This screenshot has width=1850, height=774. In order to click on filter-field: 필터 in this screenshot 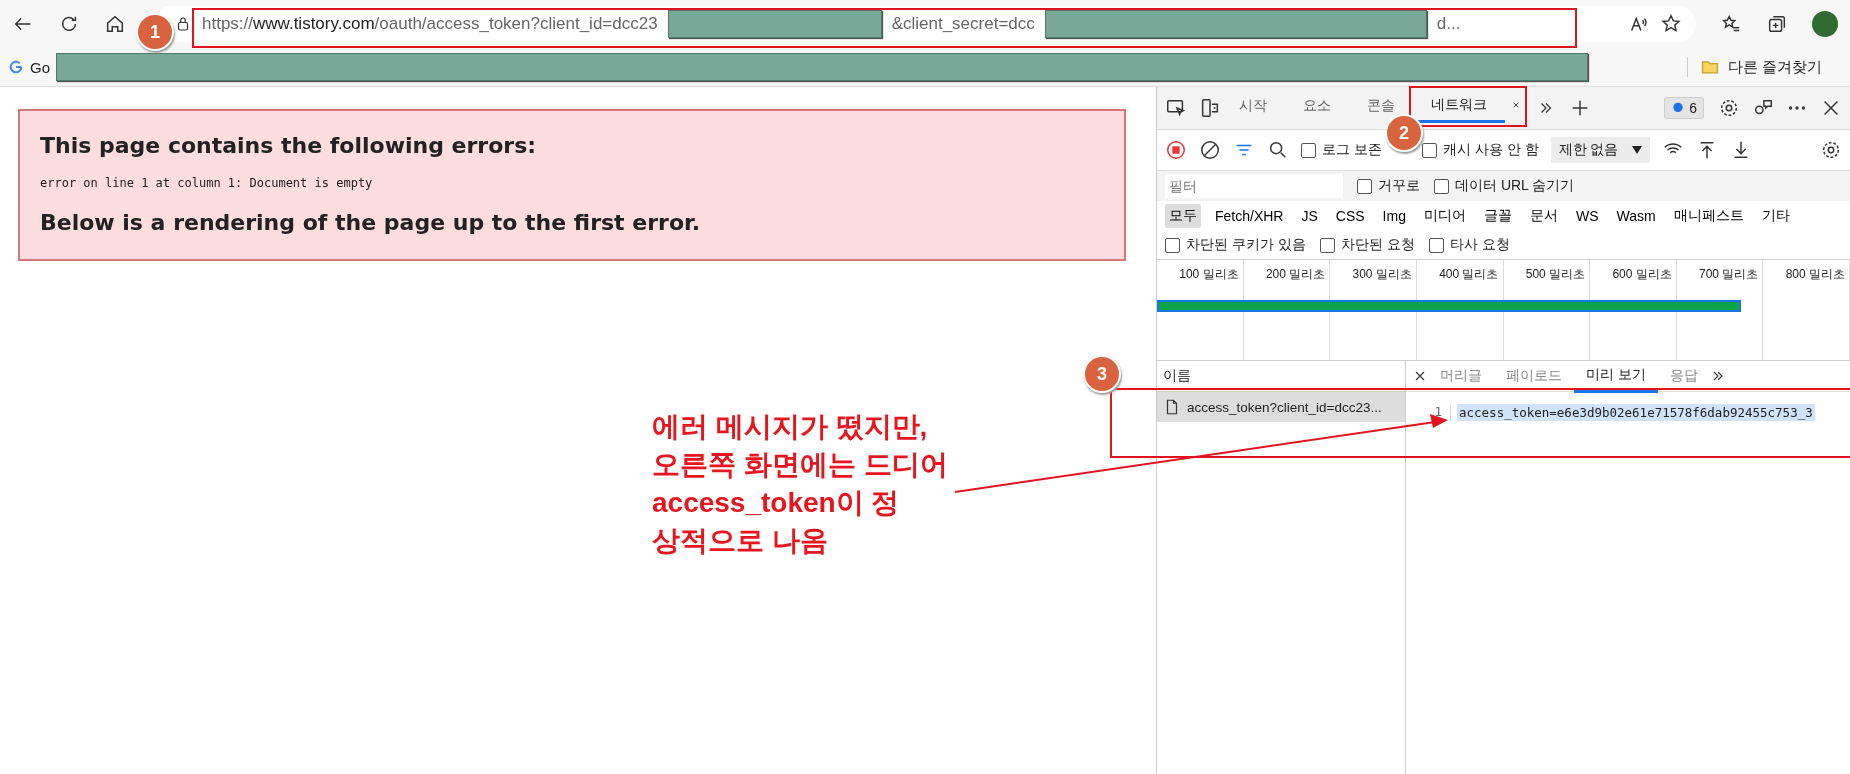, I will do `click(1254, 186)`.